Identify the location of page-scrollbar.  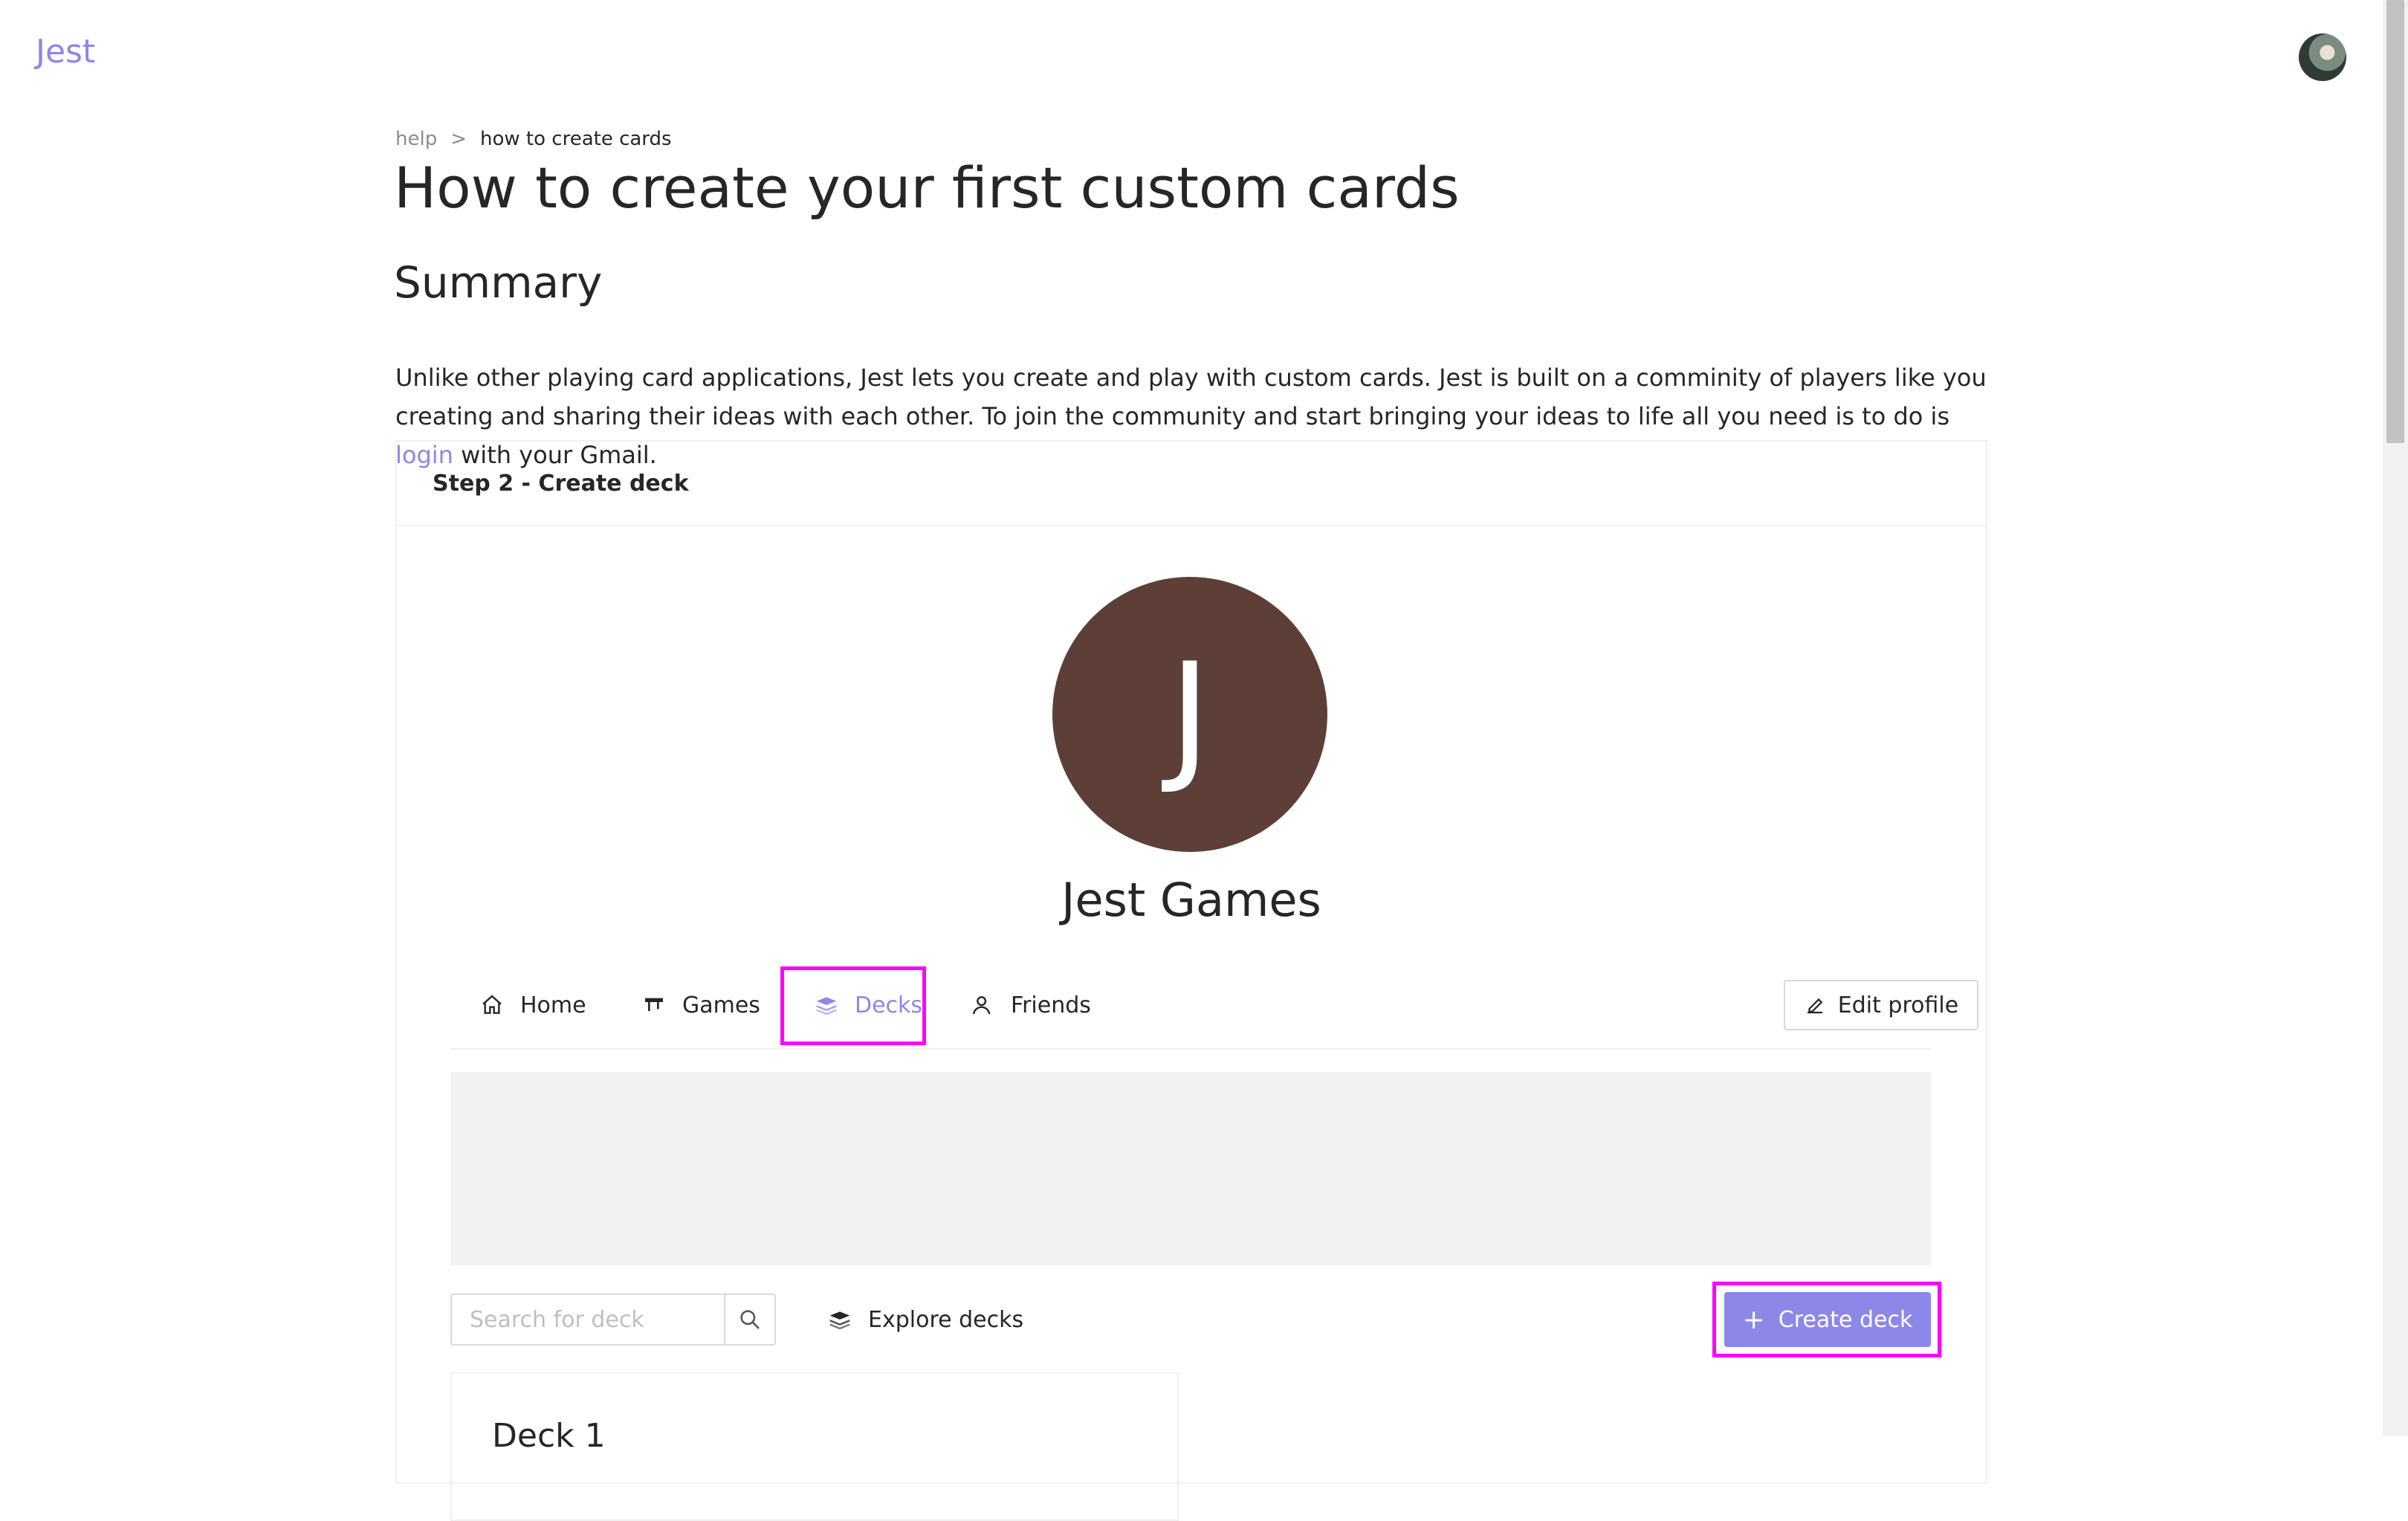
(2395, 718).